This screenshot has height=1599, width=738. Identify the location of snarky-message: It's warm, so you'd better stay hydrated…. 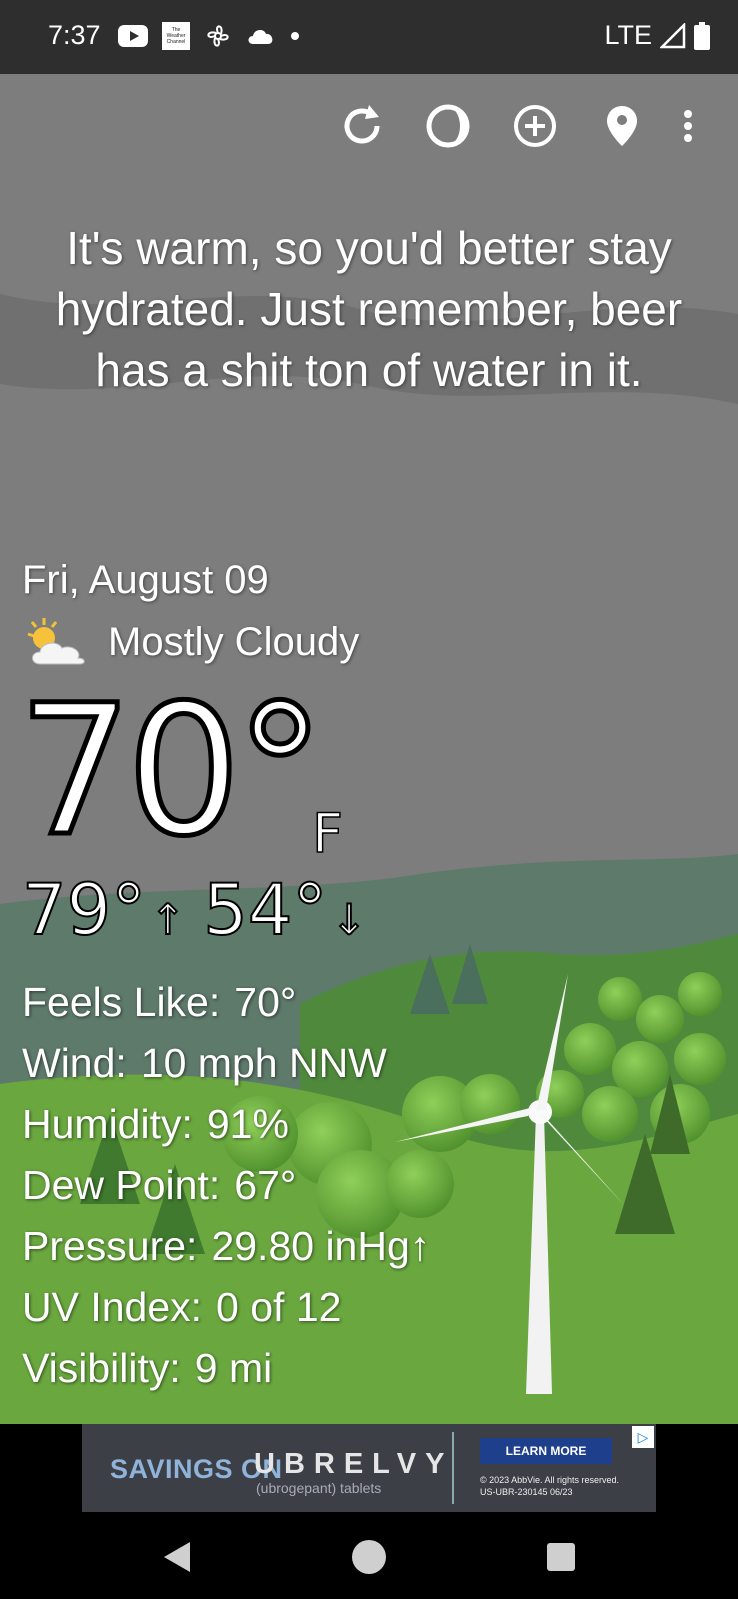
(369, 309).